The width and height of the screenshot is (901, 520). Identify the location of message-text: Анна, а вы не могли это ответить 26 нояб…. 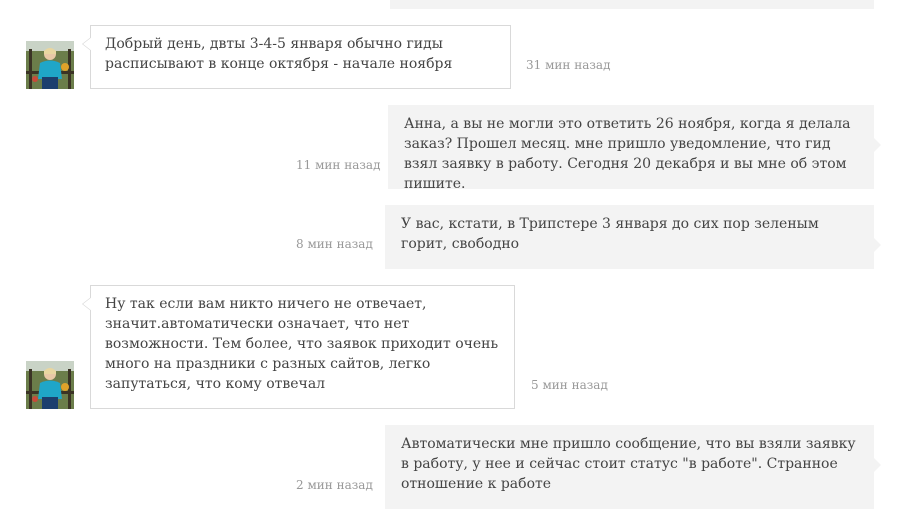
(627, 154).